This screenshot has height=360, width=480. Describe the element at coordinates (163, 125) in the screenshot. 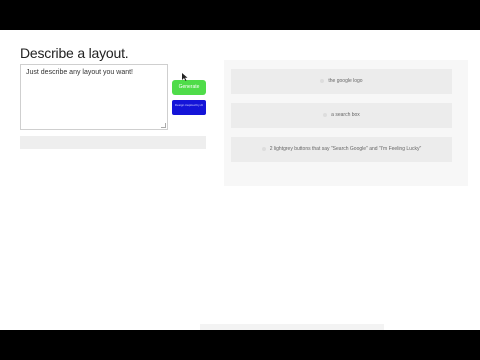

I see `resize-handle-icon` at that location.